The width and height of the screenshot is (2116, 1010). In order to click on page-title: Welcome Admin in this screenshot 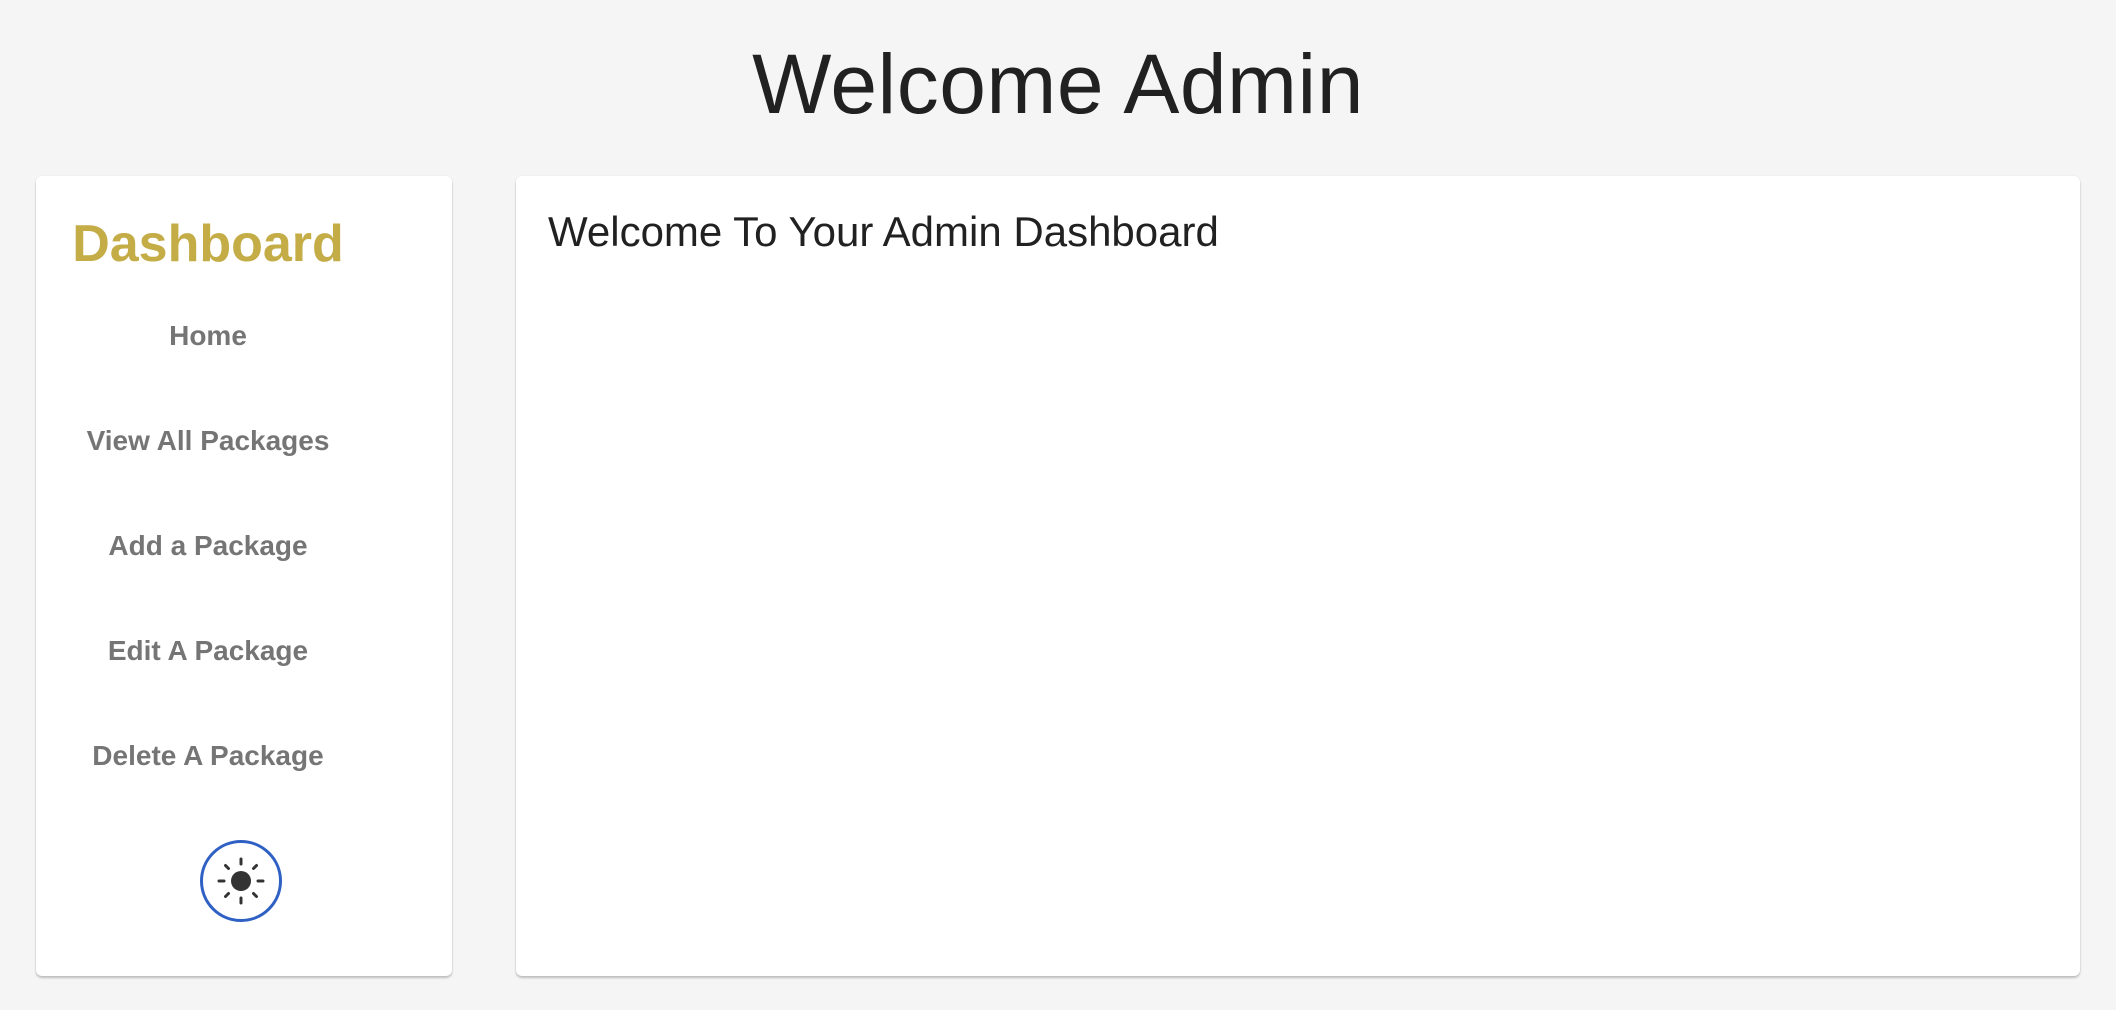, I will do `click(1058, 84)`.